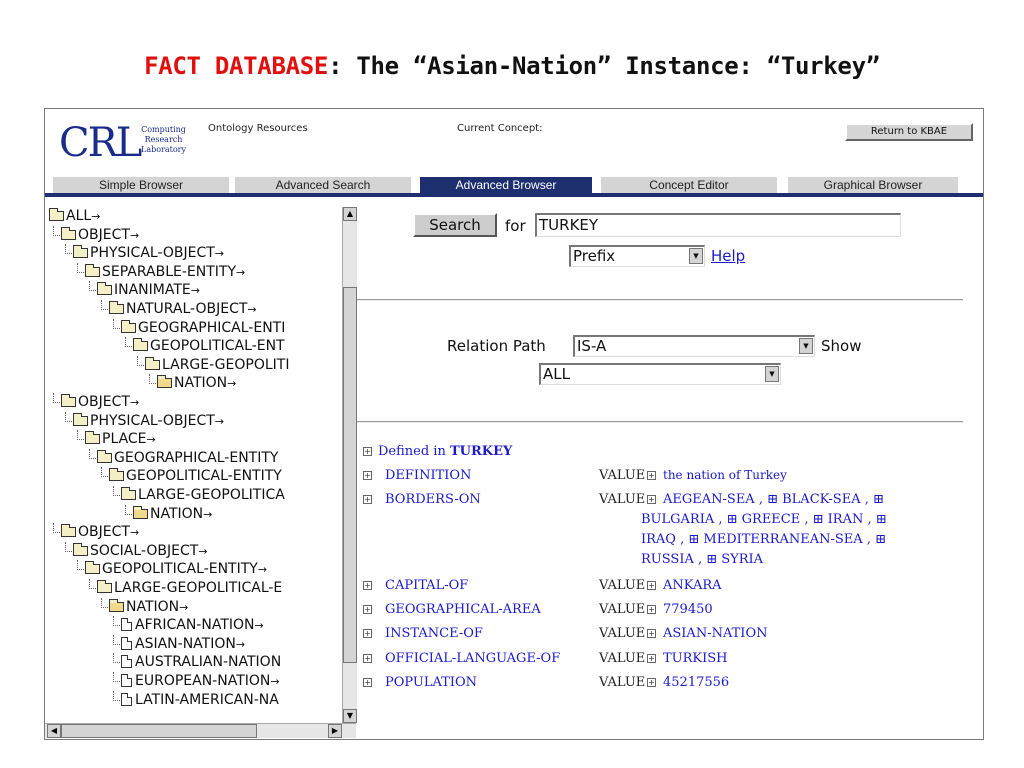  I want to click on slot-name: OFFICIAL-LANGUAGE-OF, so click(472, 658).